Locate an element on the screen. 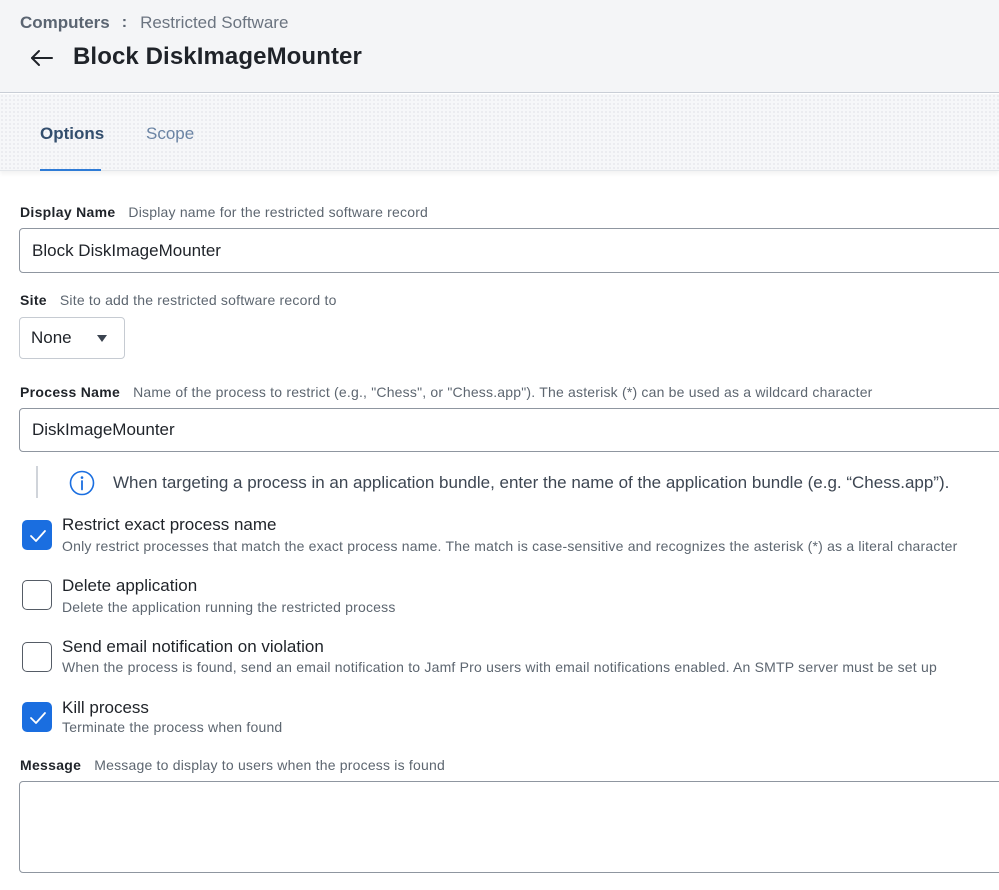  breadcrumb: Computers : Restricted Software is located at coordinates (154, 23).